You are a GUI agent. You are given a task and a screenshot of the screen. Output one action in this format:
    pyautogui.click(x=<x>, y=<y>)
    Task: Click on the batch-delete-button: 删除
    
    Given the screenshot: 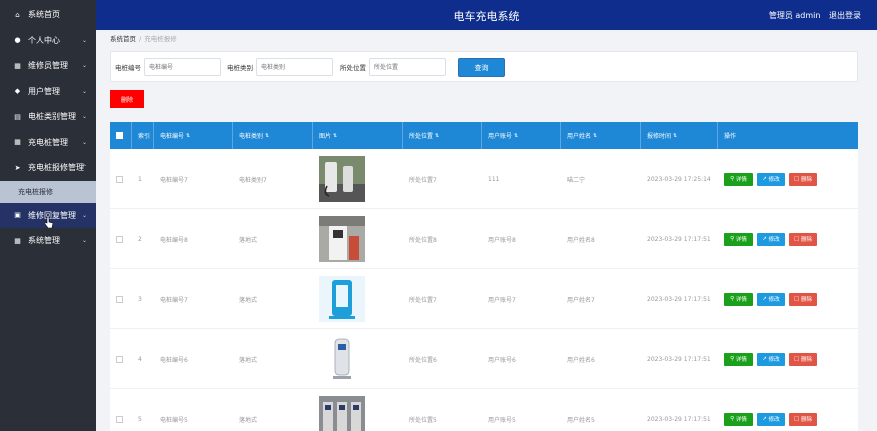 What is the action you would take?
    pyautogui.click(x=127, y=99)
    